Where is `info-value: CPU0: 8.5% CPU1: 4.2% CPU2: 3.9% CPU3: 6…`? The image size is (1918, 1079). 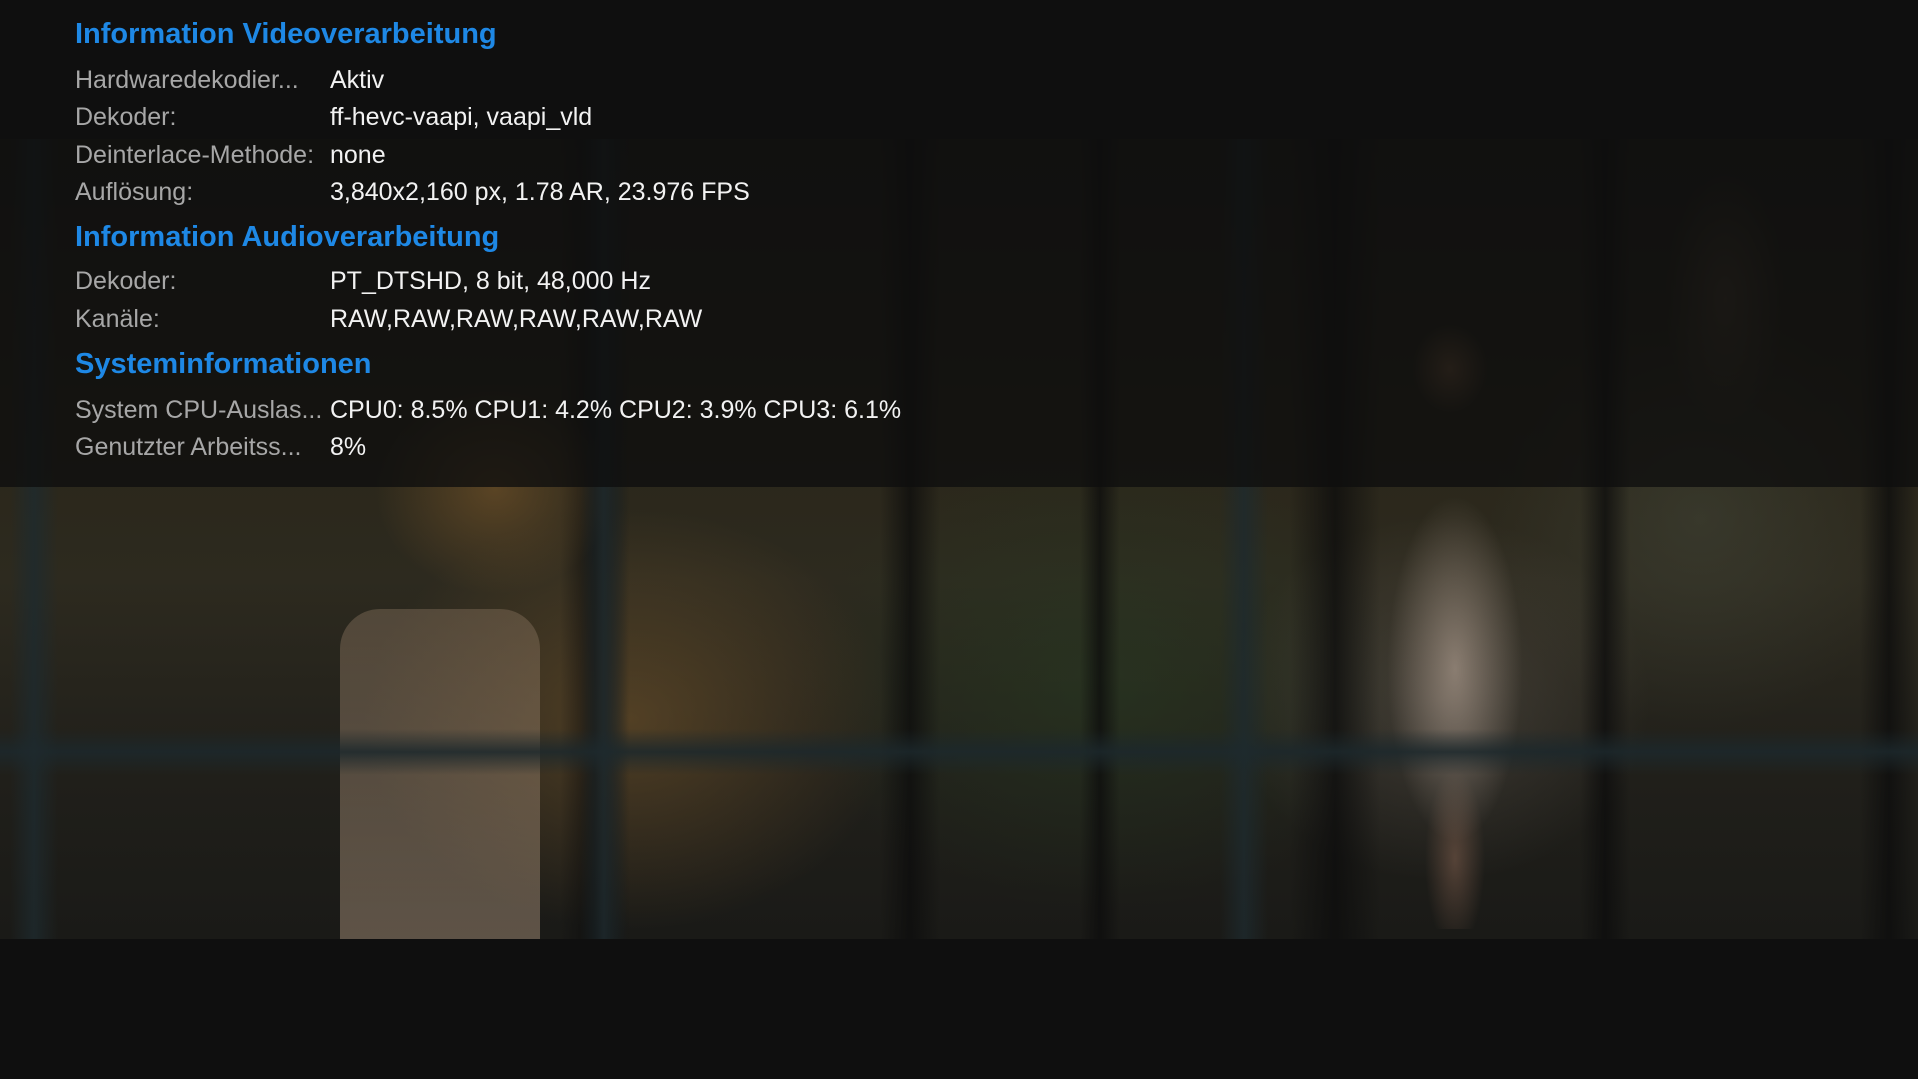 info-value: CPU0: 8.5% CPU1: 4.2% CPU2: 3.9% CPU3: 6… is located at coordinates (616, 410).